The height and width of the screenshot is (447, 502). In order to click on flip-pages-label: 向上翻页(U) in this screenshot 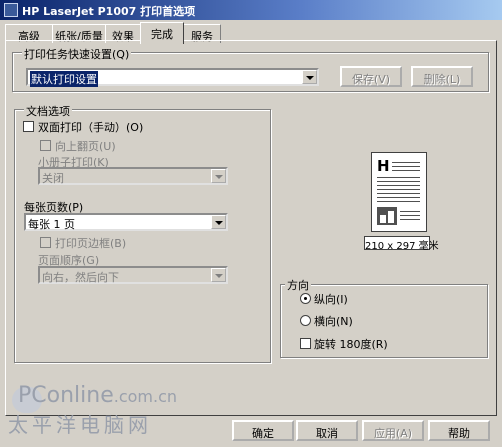, I will do `click(85, 146)`.